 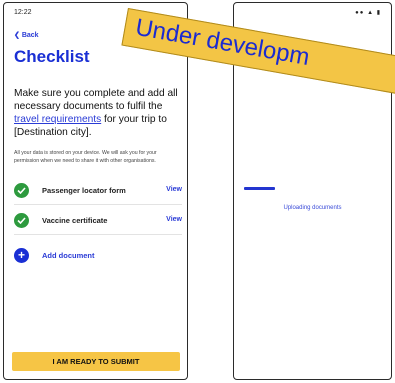 I want to click on document-row: Passenger locator form View, so click(x=98, y=193).